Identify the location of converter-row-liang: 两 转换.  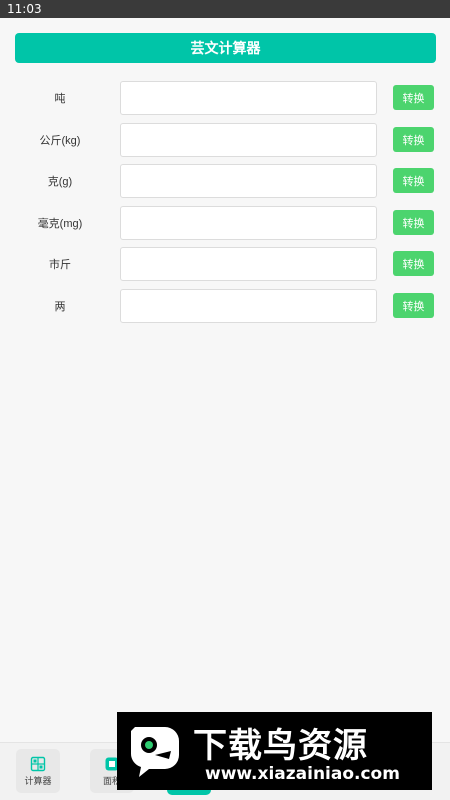
(225, 306).